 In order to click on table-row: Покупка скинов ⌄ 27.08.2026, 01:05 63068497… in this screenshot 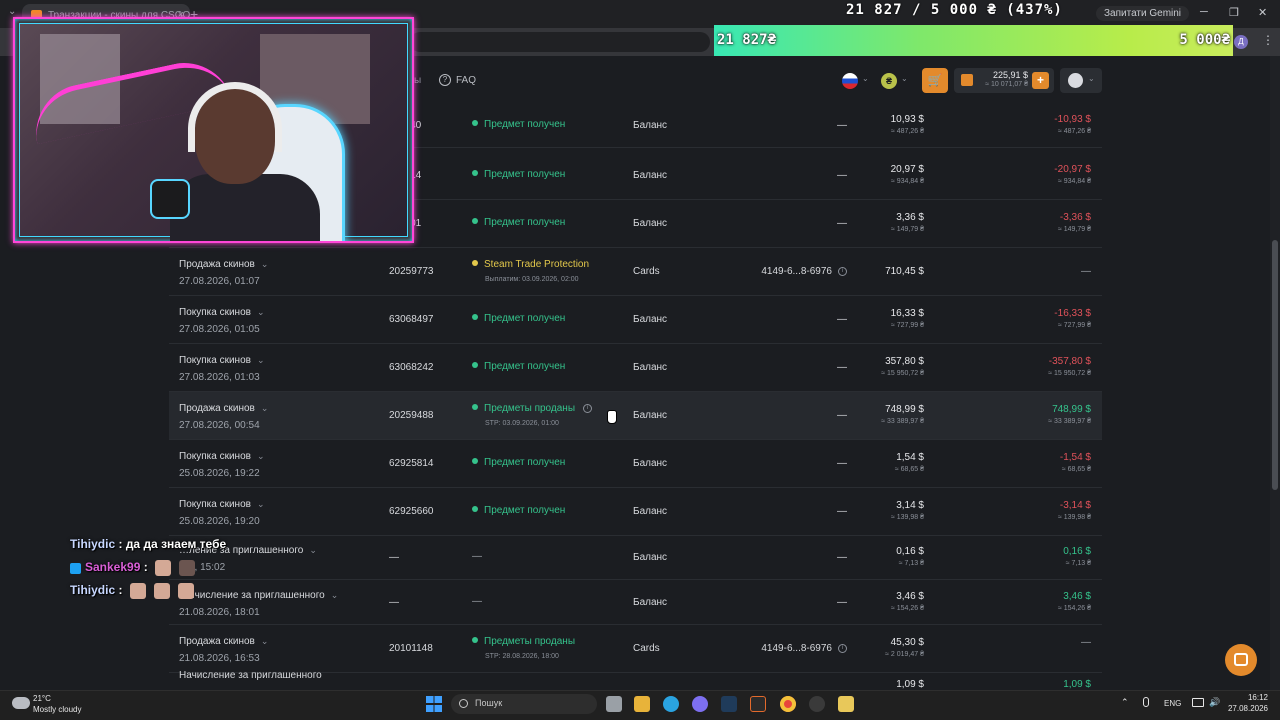, I will do `click(635, 320)`.